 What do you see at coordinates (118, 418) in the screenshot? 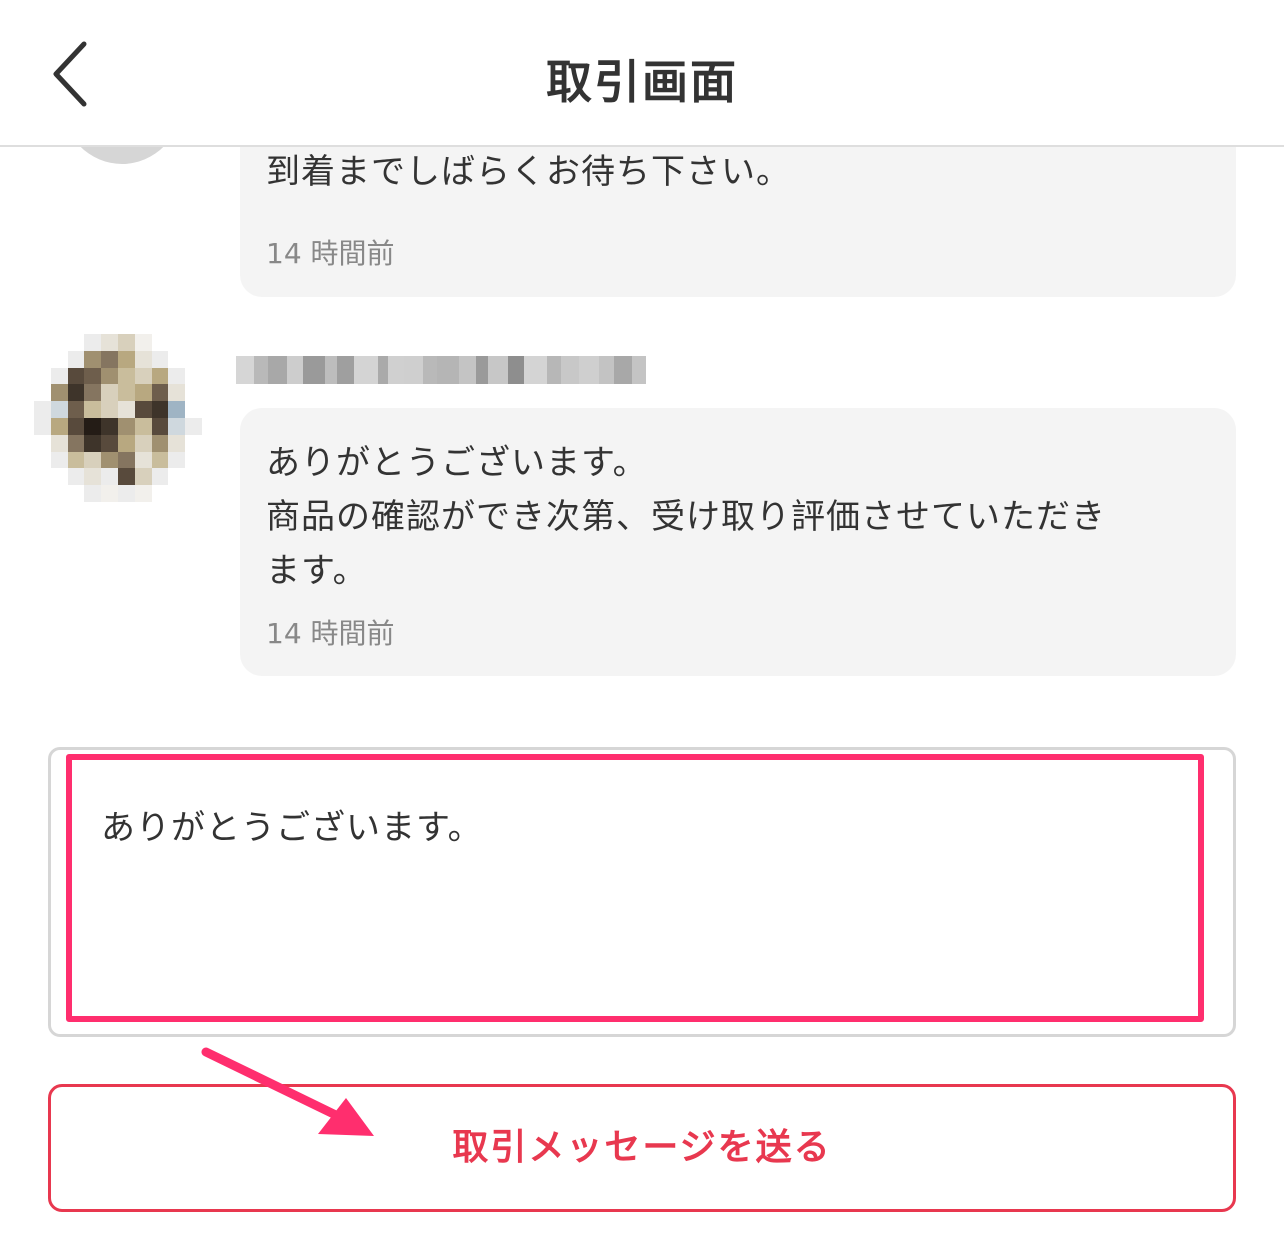
I see `avatar` at bounding box center [118, 418].